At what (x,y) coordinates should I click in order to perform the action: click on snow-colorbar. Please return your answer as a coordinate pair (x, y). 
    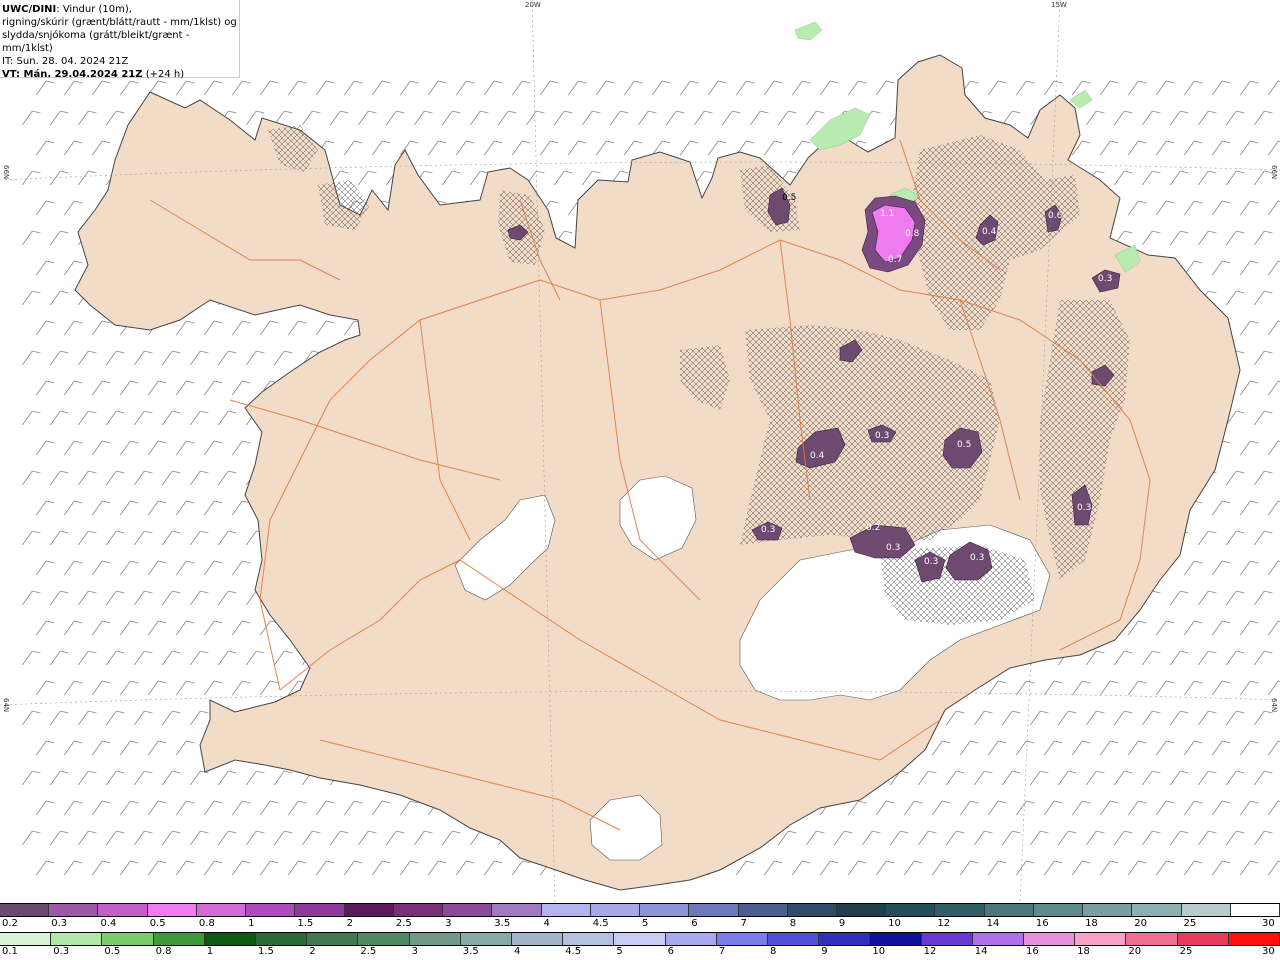
    Looking at the image, I should click on (640, 910).